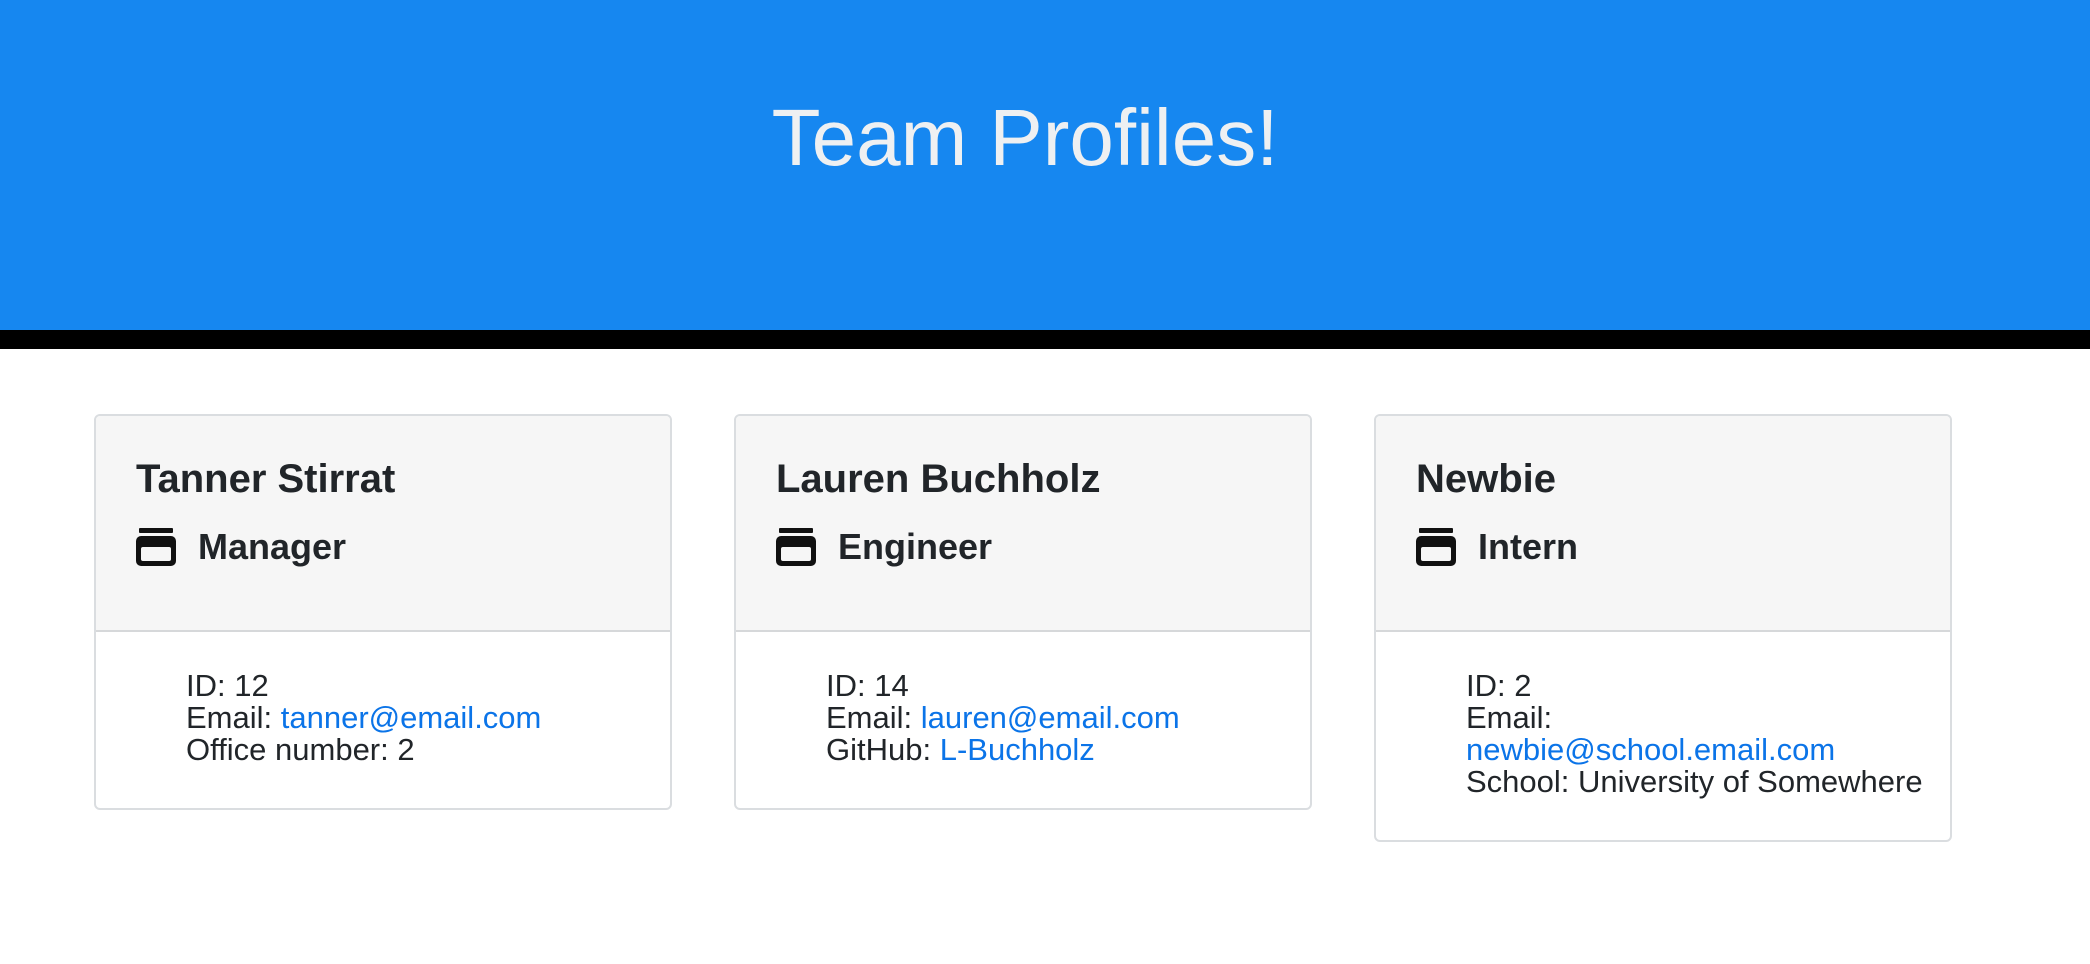  I want to click on office-number-line: Office number: 2, so click(423, 750).